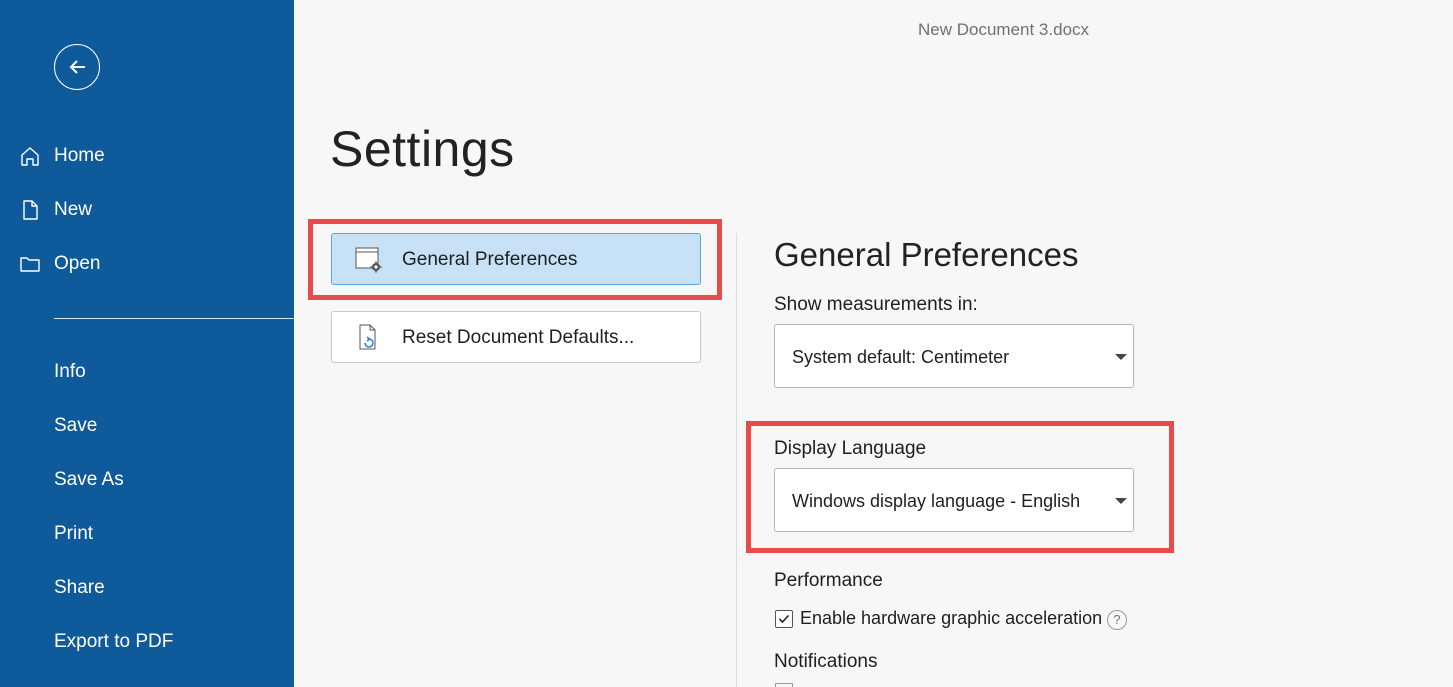 Image resolution: width=1453 pixels, height=687 pixels. Describe the element at coordinates (1004, 29) in the screenshot. I see `document-title: New Document 3.docx` at that location.